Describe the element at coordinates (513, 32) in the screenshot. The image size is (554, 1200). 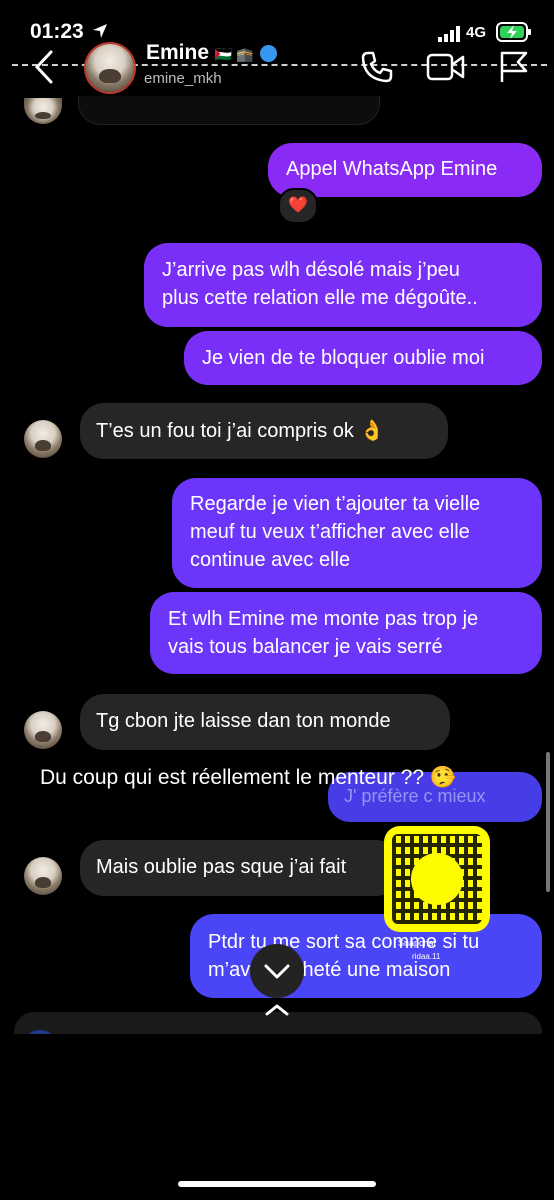
I see `battery-charging-icon` at that location.